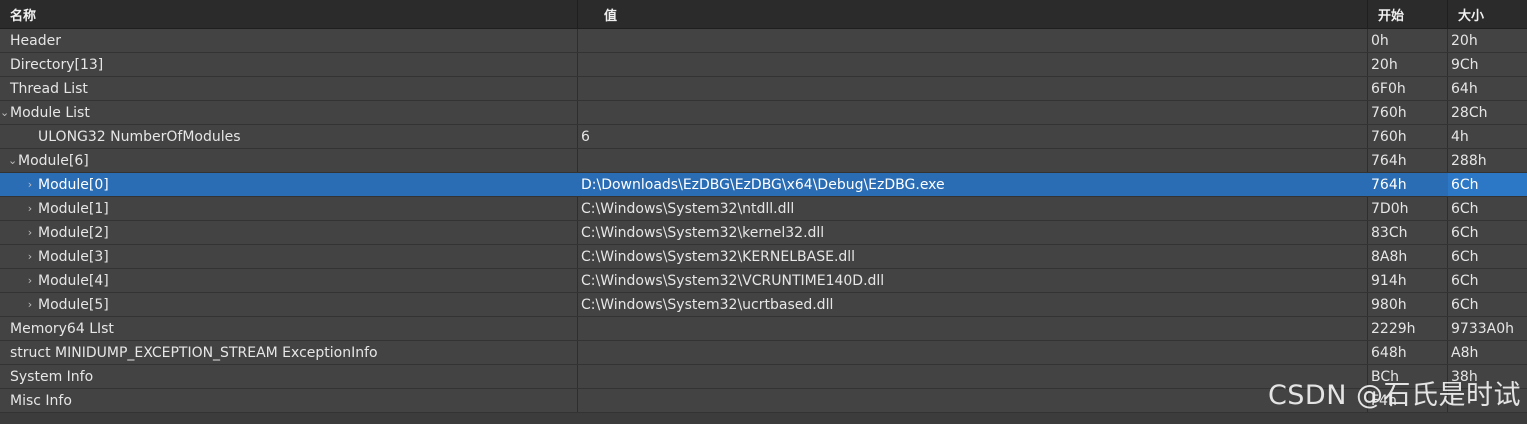  What do you see at coordinates (1408, 304) in the screenshot?
I see `row-start-cell: 980h` at bounding box center [1408, 304].